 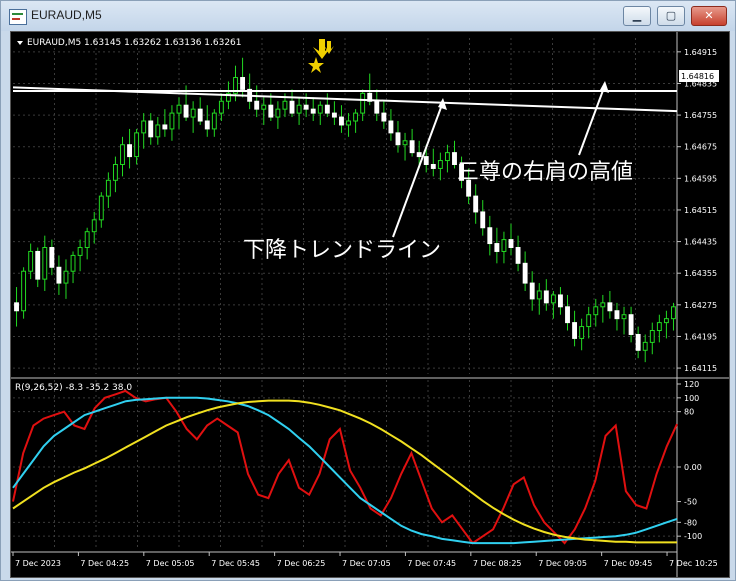 What do you see at coordinates (545, 172) in the screenshot?
I see `right-shoulder-annotation: 三尊の右肩の高値` at bounding box center [545, 172].